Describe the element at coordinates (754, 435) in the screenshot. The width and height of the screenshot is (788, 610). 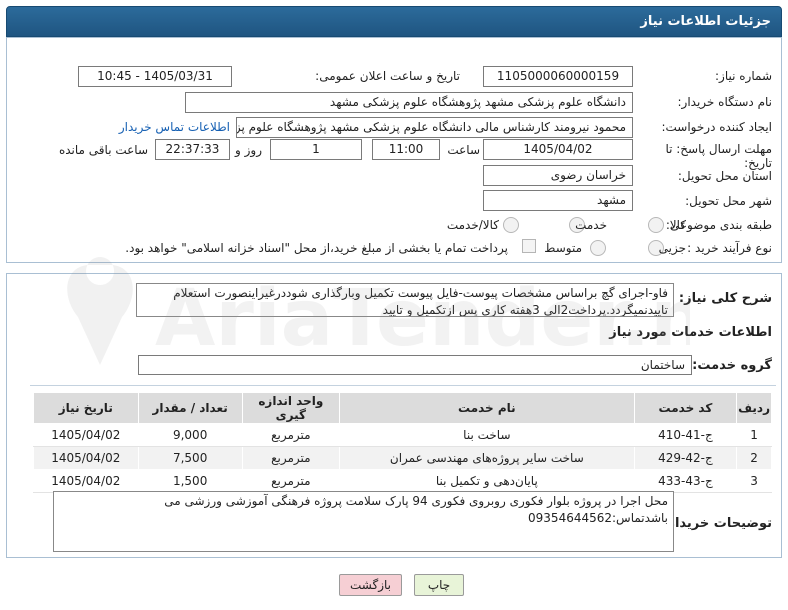
I see `cell-index: 1` at that location.